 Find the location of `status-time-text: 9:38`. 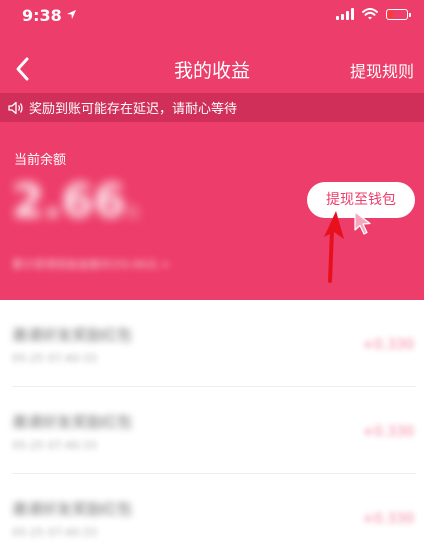

status-time-text: 9:38 is located at coordinates (42, 15).